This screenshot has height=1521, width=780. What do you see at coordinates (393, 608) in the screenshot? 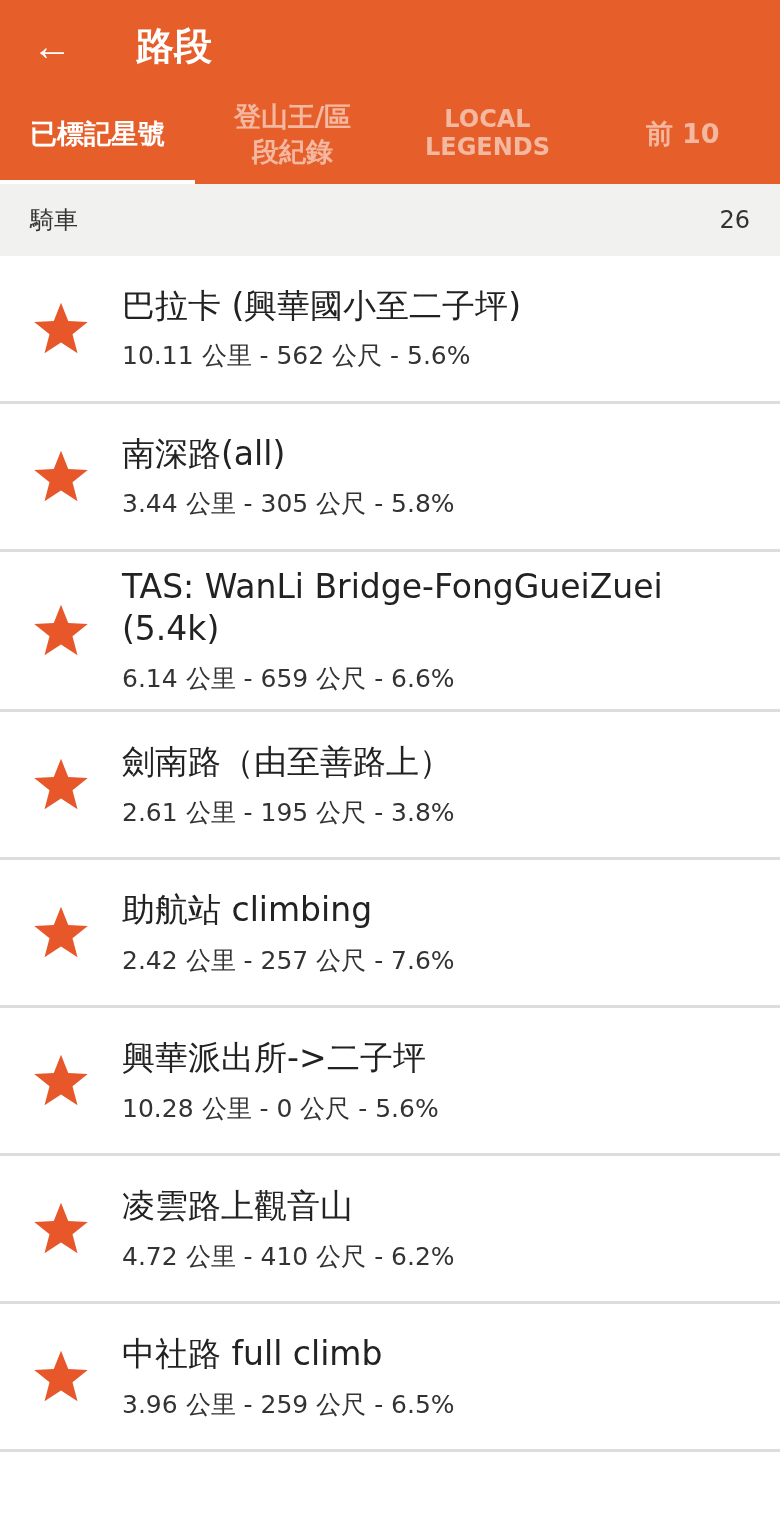
I see `segment-name: TAS: WanLi Bridge-FongGueiZuei (5.4k)` at bounding box center [393, 608].